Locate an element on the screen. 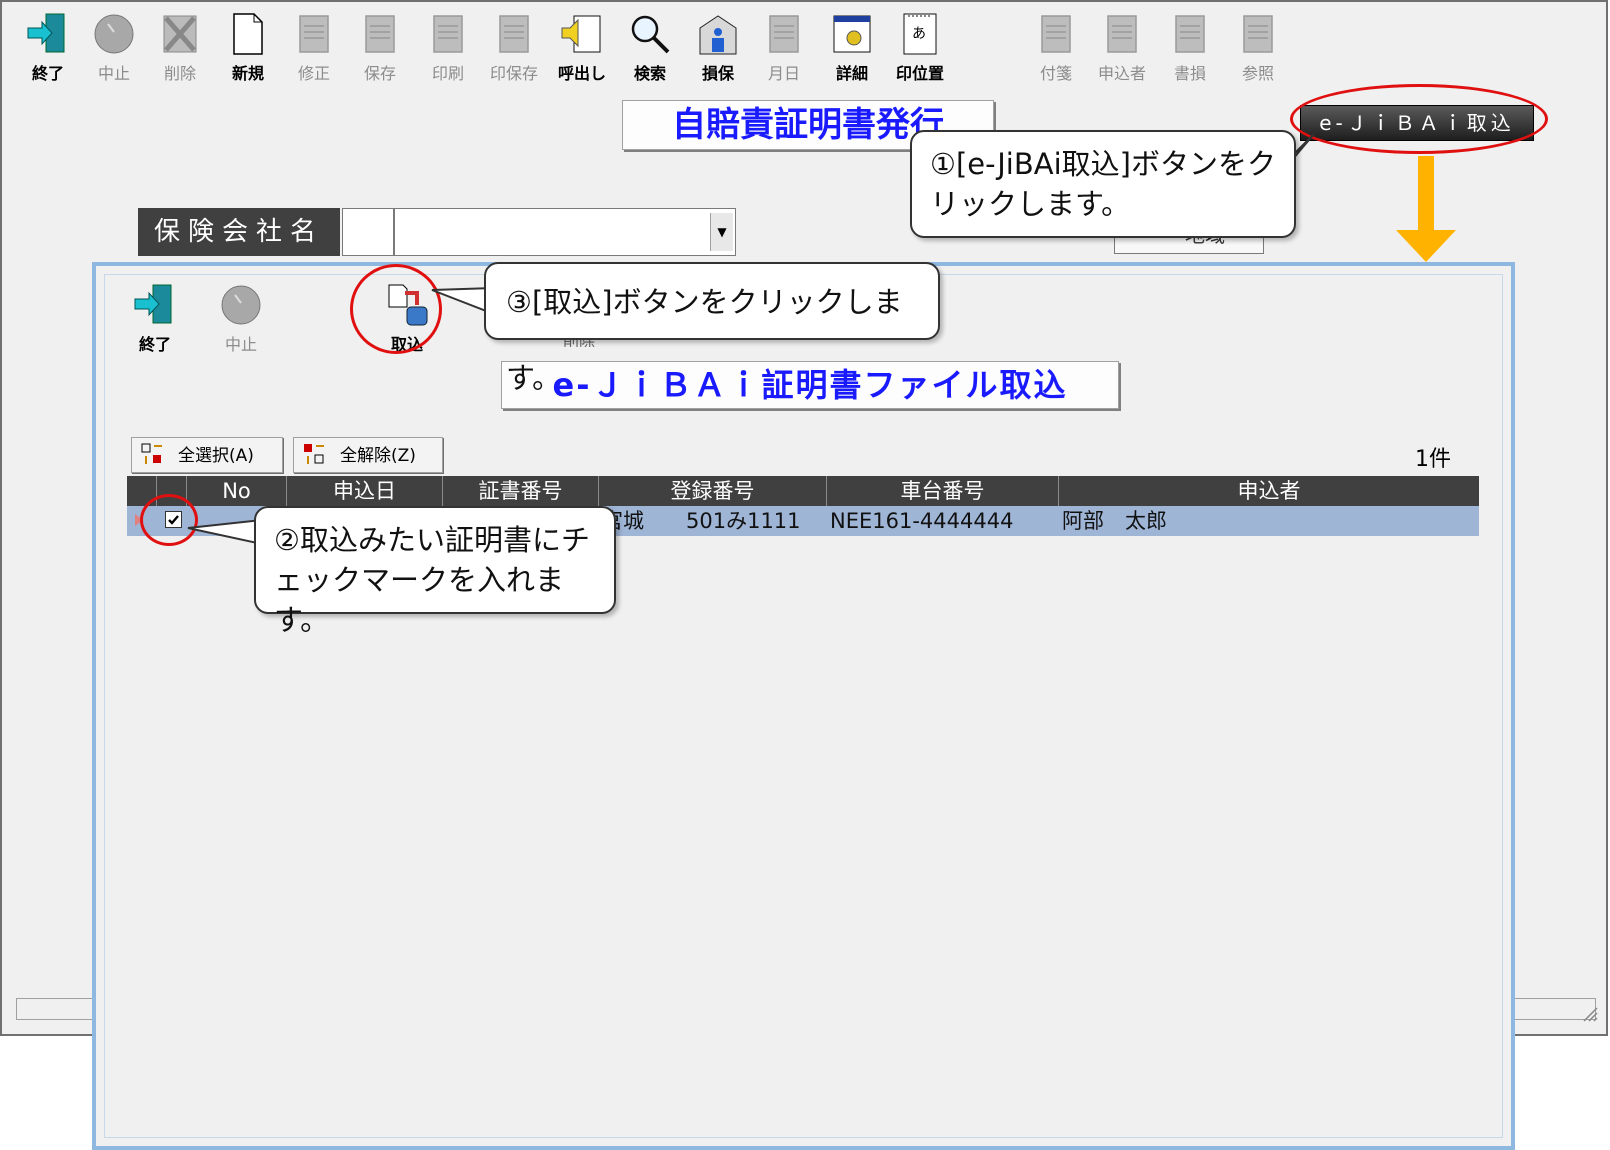  record-count: 1件 is located at coordinates (1433, 459).